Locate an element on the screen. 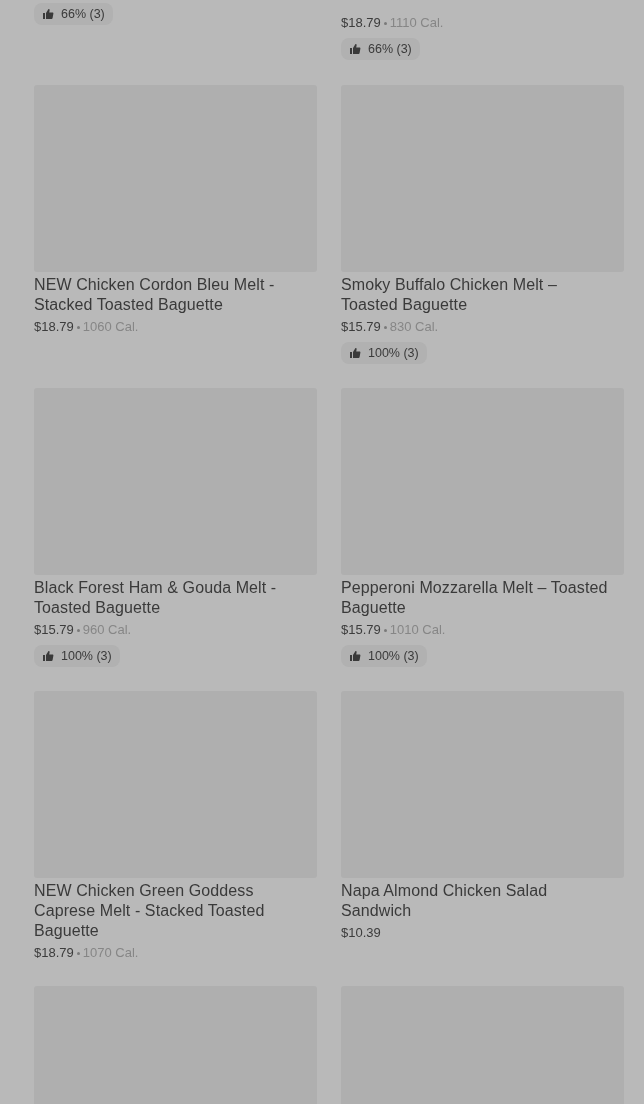 This screenshot has height=1104, width=644. item-title: Pepperoni Mozzarella Melt – Toasted Baguette is located at coordinates (475, 598).